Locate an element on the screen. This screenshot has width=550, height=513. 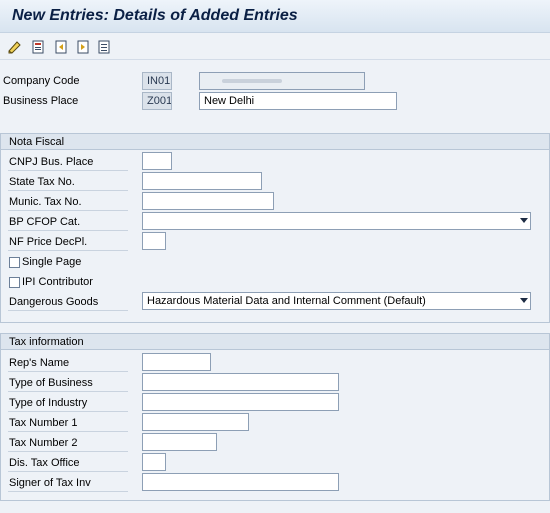
tax-number-1-input is located at coordinates (195, 422).